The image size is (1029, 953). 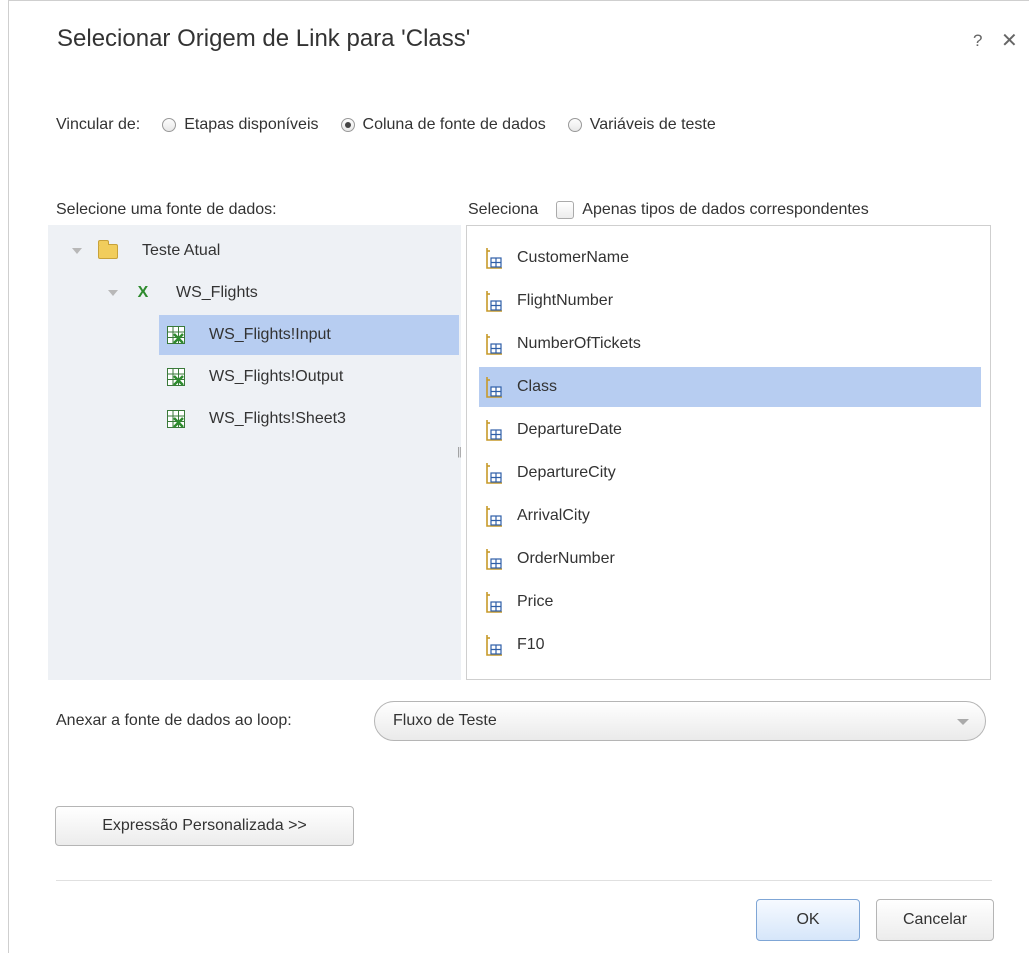 I want to click on tree-item-ws-flights-output: WS_Flights!Output, so click(x=255, y=377).